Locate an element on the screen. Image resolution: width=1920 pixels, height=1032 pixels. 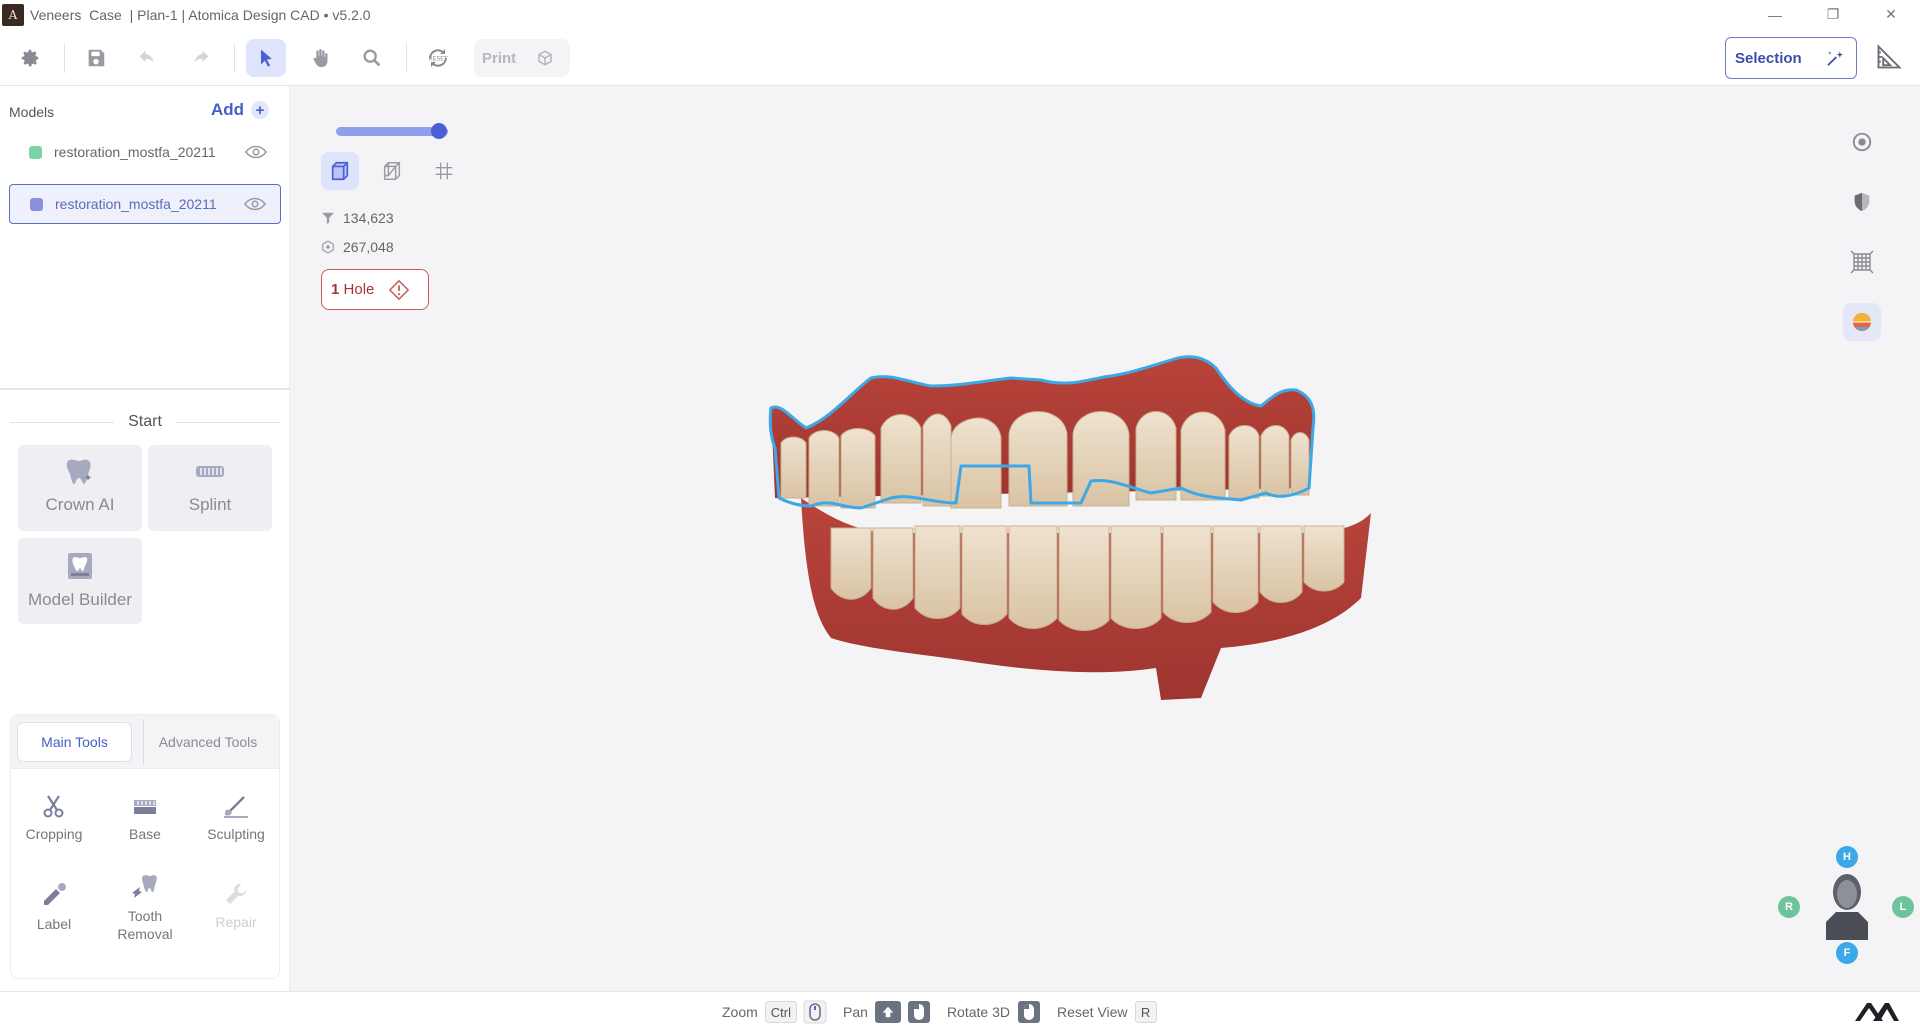
hole-text: 1 Hole is located at coordinates (352, 289).